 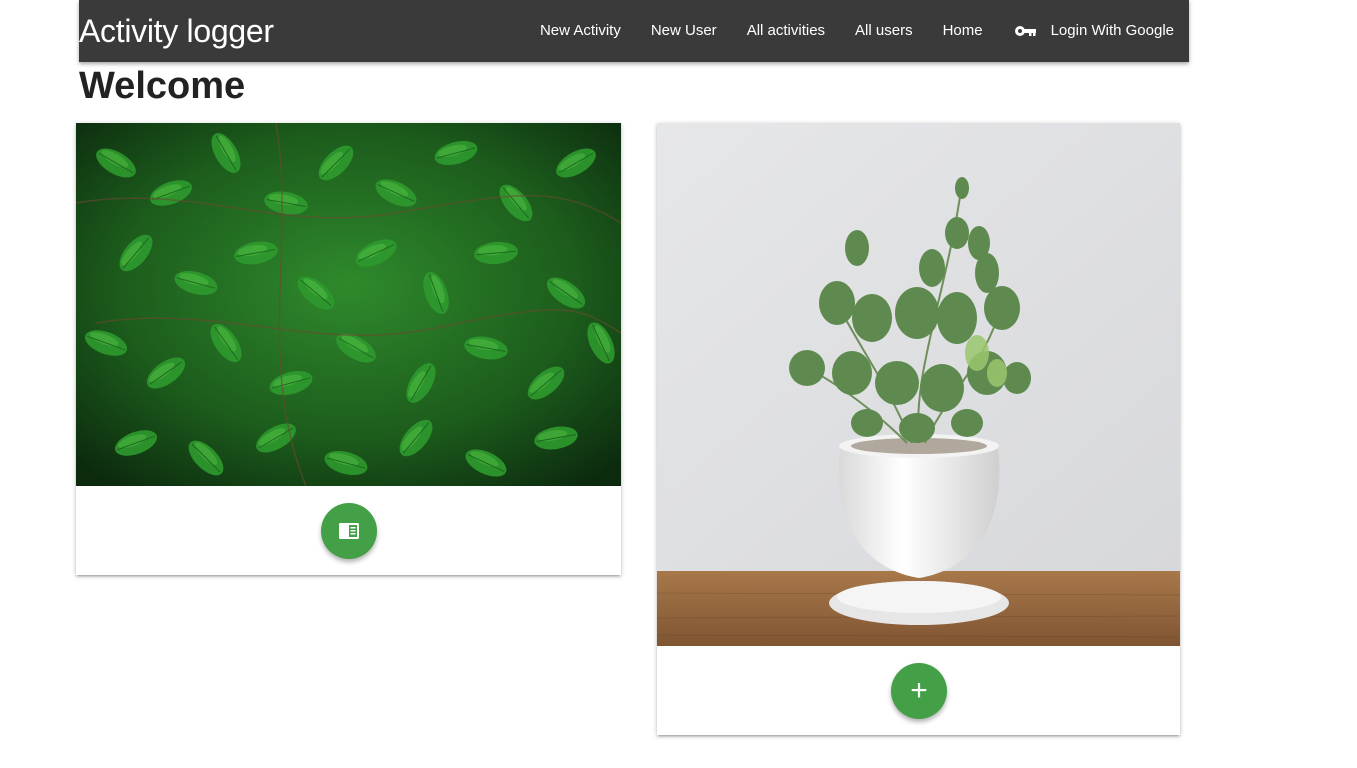 What do you see at coordinates (884, 31) in the screenshot?
I see `nav-link-all-users: All users` at bounding box center [884, 31].